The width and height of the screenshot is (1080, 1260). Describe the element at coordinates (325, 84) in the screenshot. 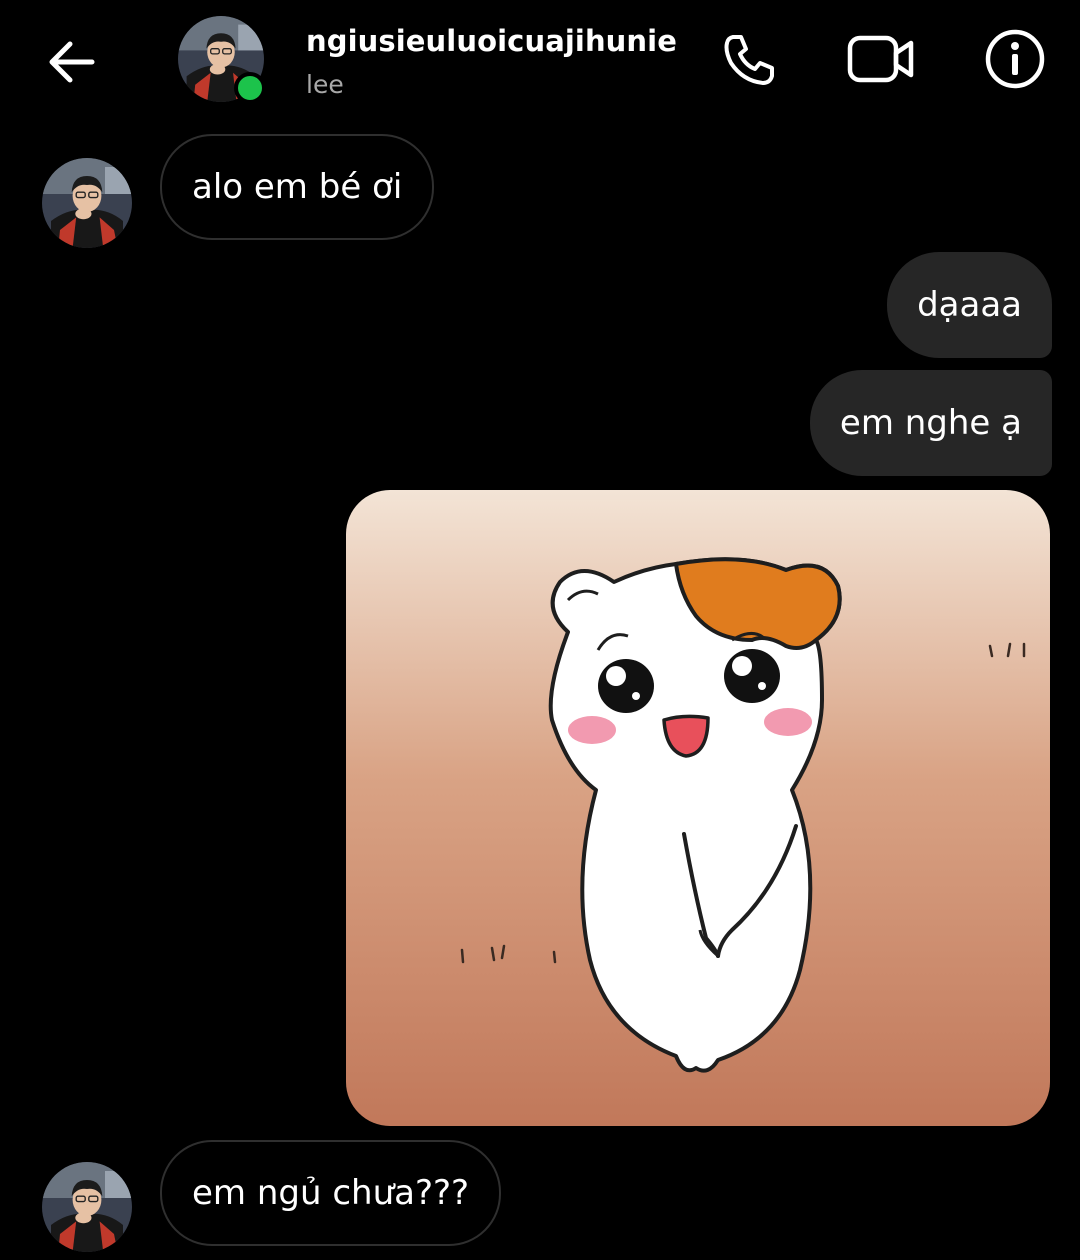

I see `contact-subtitle: lee` at that location.